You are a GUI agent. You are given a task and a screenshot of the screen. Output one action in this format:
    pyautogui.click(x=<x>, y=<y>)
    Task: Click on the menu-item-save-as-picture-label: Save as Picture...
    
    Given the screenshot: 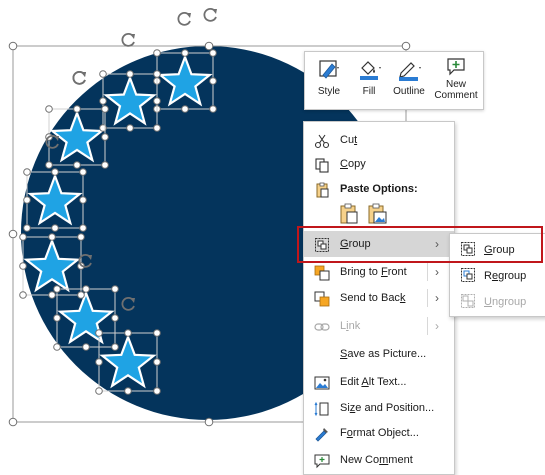 What is the action you would take?
    pyautogui.click(x=383, y=354)
    